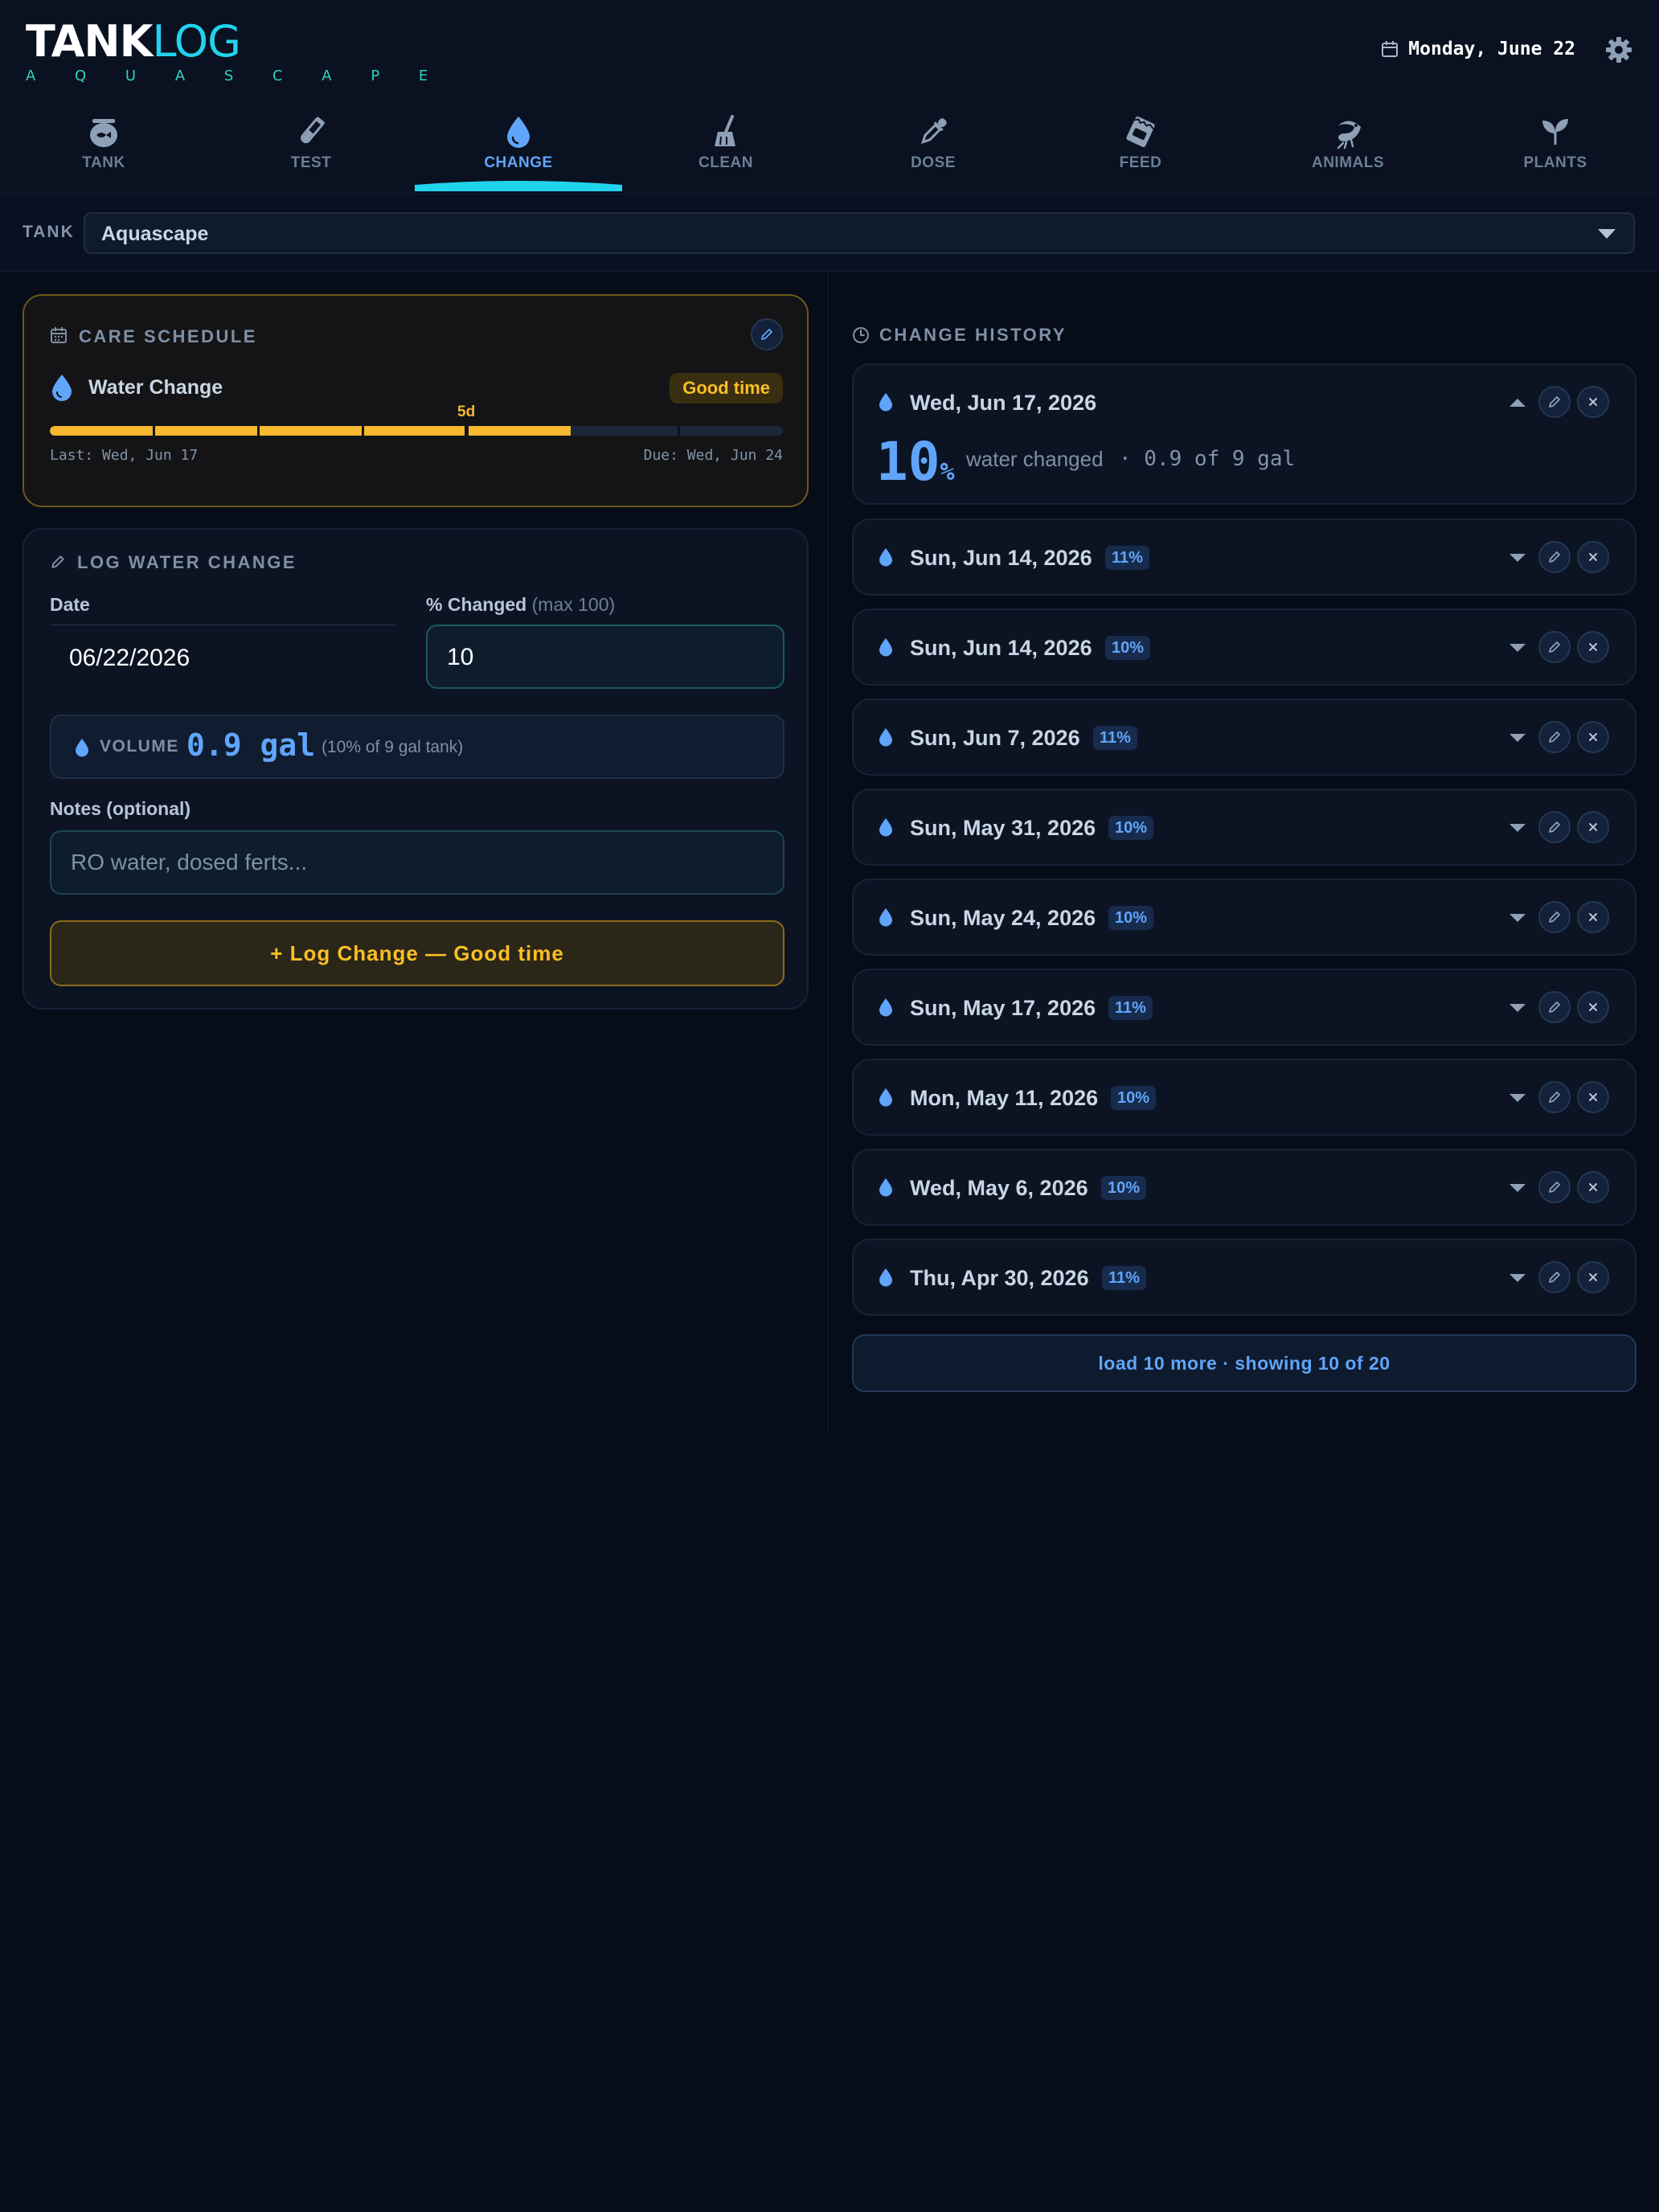  What do you see at coordinates (1348, 145) in the screenshot?
I see `tab-animals: ANIMALS` at bounding box center [1348, 145].